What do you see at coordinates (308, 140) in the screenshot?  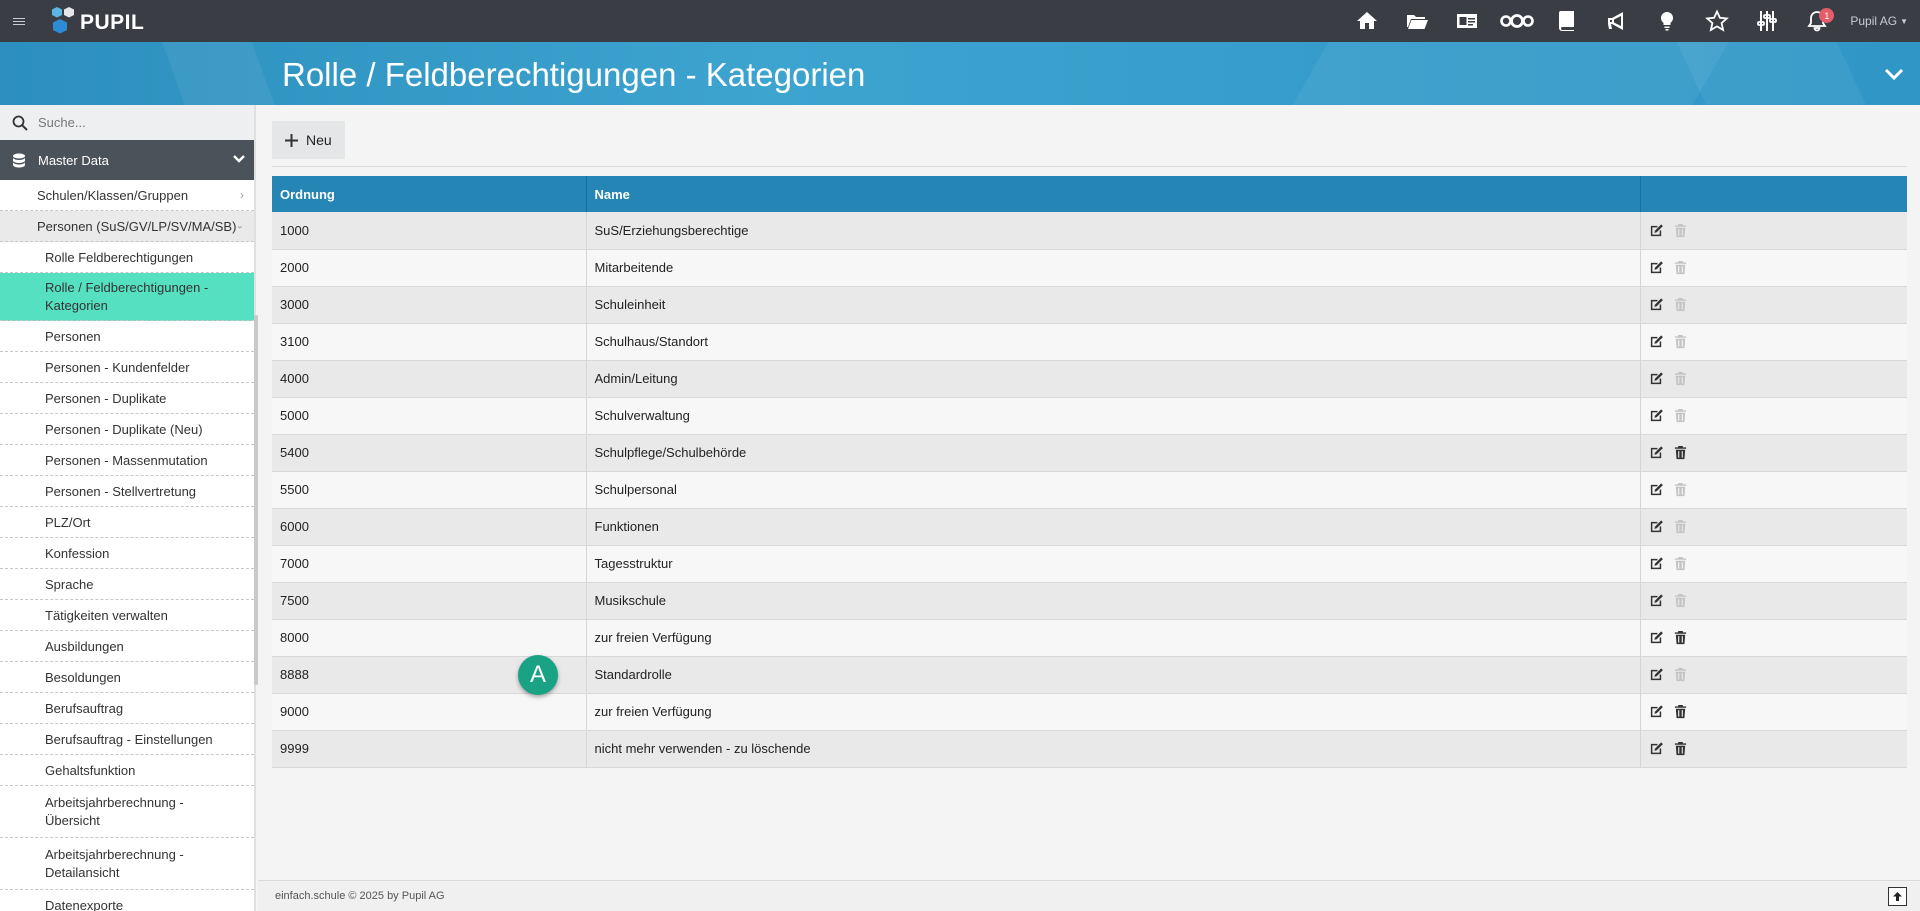 I see `new-button: Neu` at bounding box center [308, 140].